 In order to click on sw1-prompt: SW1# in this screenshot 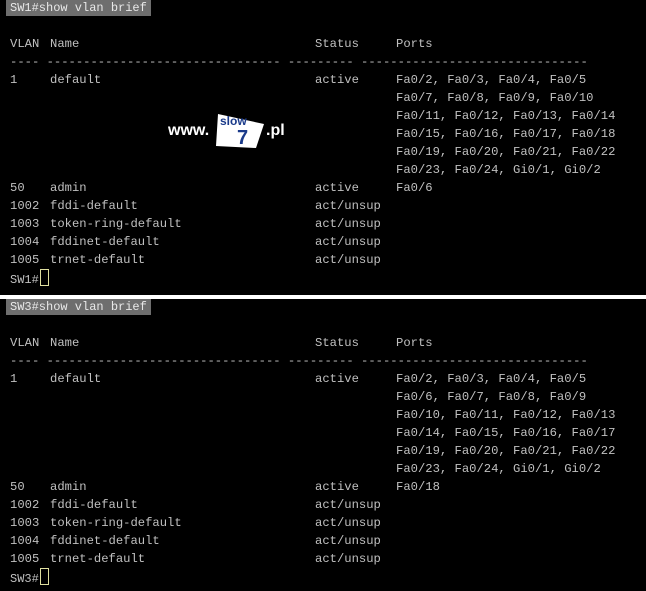, I will do `click(24, 280)`.